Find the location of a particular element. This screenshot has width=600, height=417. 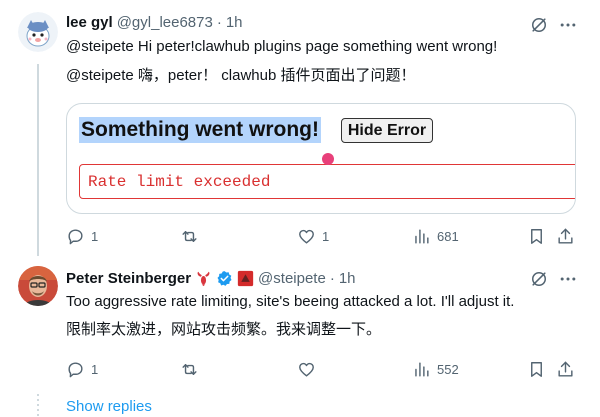

error-message-box: Rate limit exceeded is located at coordinates (327, 181).